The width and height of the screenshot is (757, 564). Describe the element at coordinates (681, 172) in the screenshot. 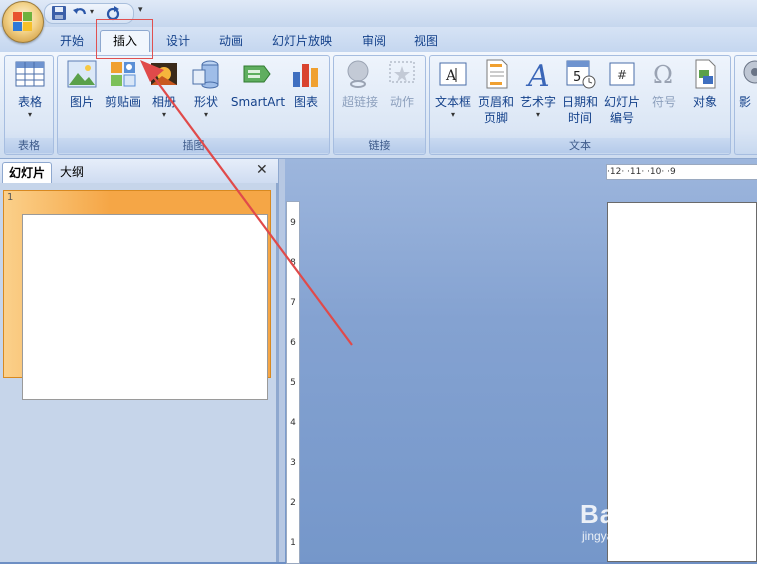

I see `horizontal-ruler: ·12· ·11· ·10· ·9` at that location.